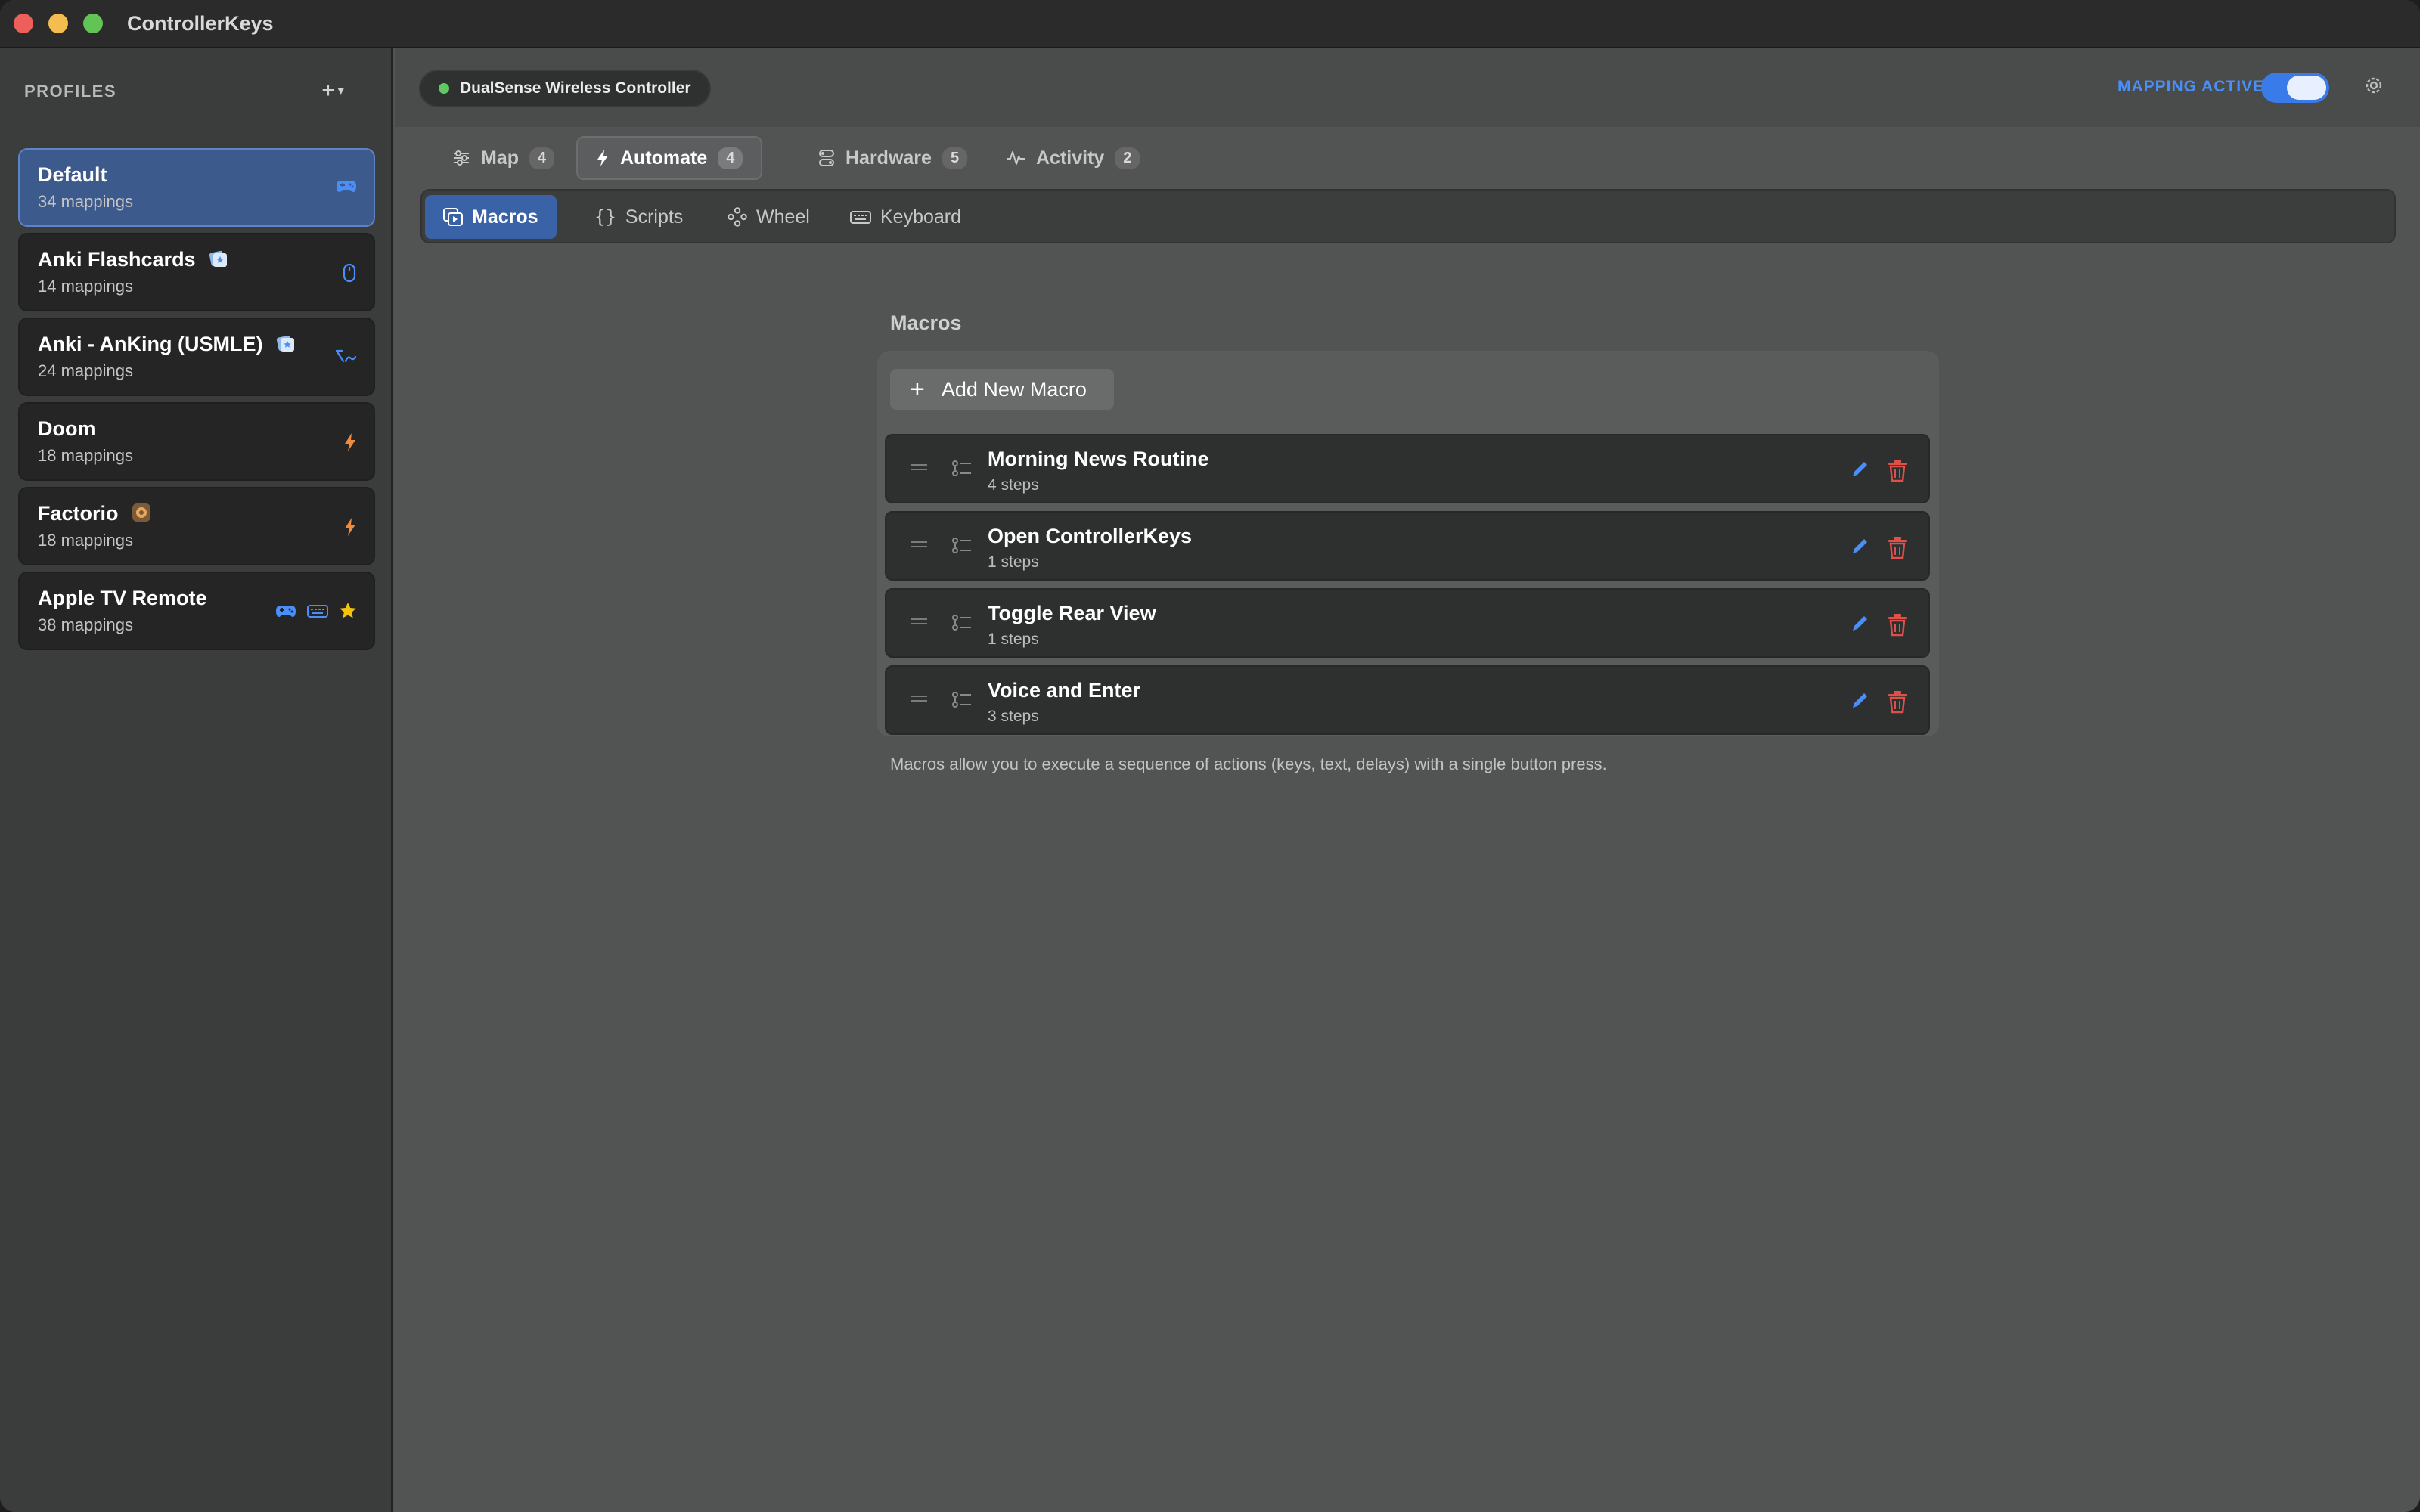 The width and height of the screenshot is (2420, 1512). I want to click on tab-count-badge: 4, so click(730, 158).